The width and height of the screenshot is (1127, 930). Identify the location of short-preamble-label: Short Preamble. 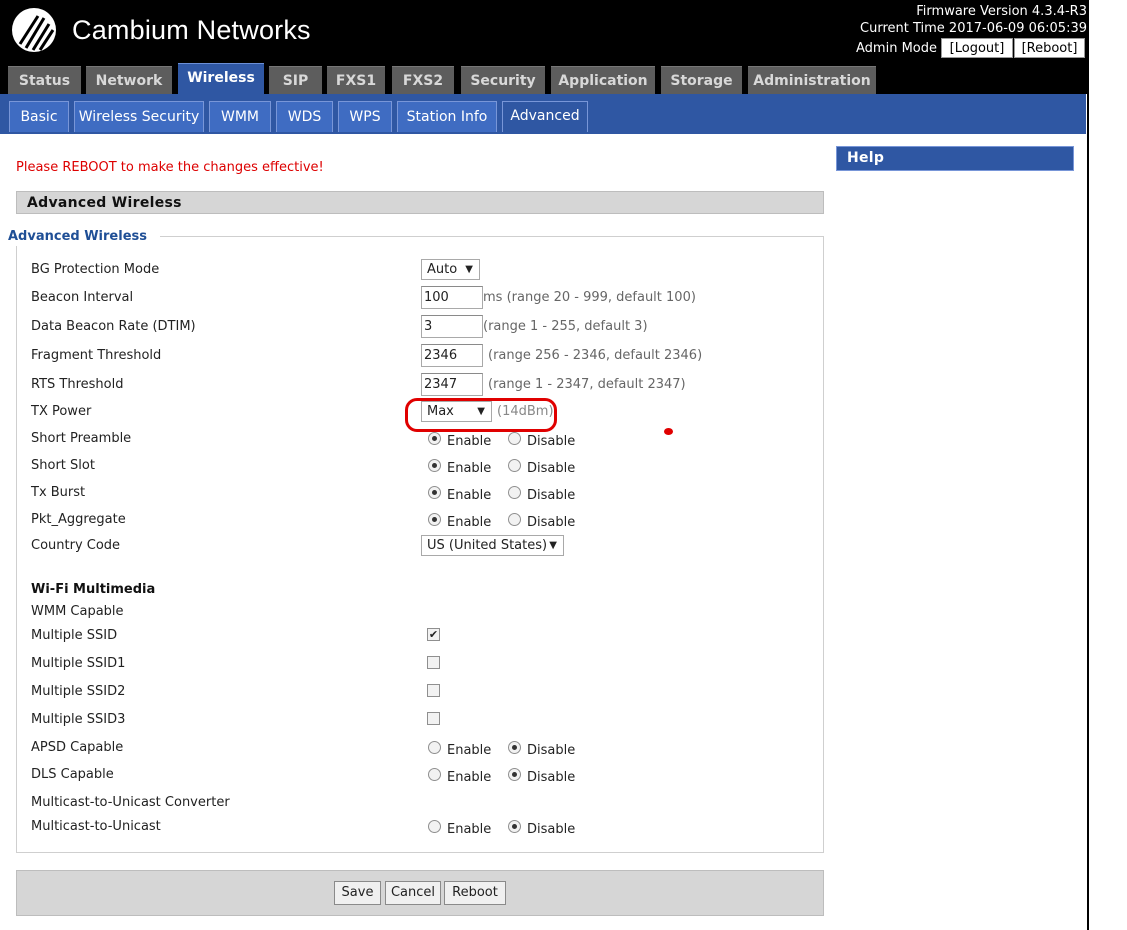
(81, 438).